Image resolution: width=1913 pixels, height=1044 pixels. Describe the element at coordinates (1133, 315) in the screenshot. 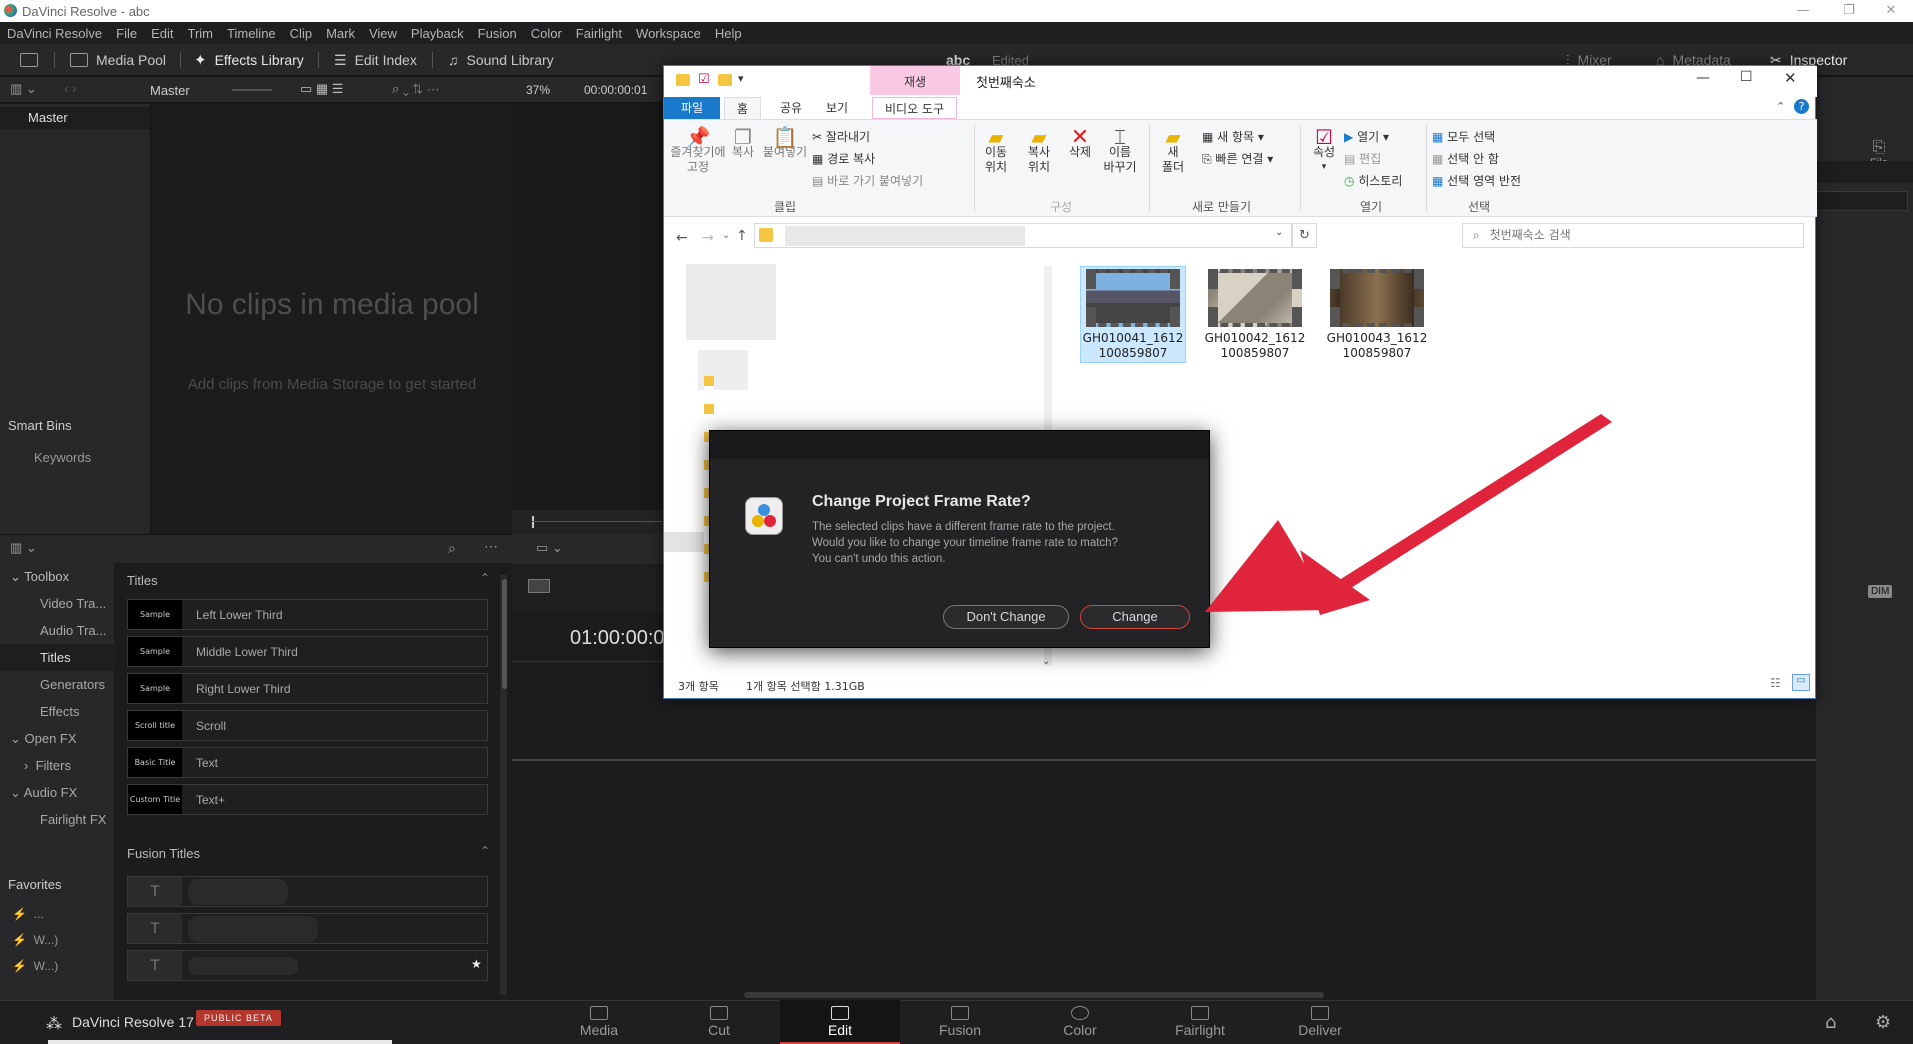

I see `video-file-item: GH010041_1612 100859807` at that location.